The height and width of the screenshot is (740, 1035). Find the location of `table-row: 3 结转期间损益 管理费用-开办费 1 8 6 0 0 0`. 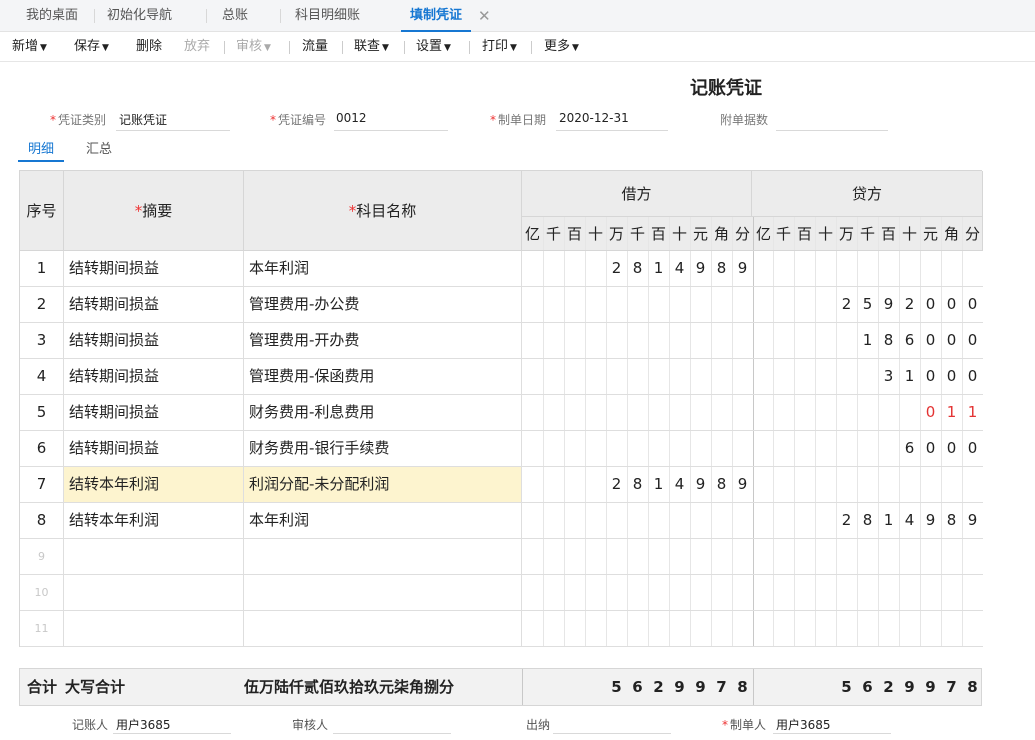

table-row: 3 结转期间损益 管理费用-开办费 1 8 6 0 0 0 is located at coordinates (501, 341).